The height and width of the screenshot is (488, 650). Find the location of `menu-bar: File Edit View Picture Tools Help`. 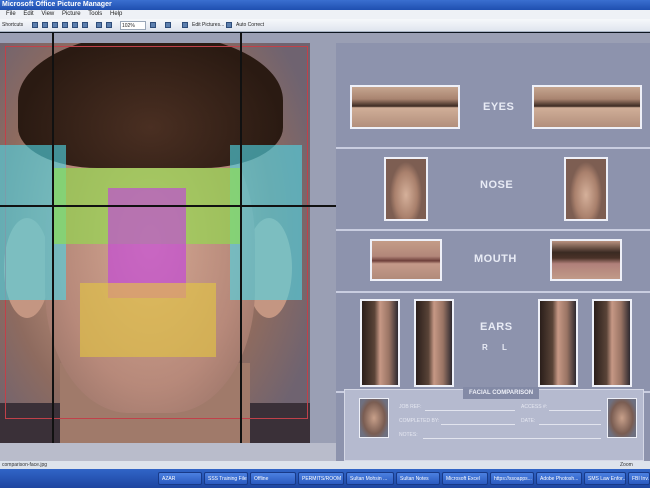

menu-bar: File Edit View Picture Tools Help is located at coordinates (325, 14).